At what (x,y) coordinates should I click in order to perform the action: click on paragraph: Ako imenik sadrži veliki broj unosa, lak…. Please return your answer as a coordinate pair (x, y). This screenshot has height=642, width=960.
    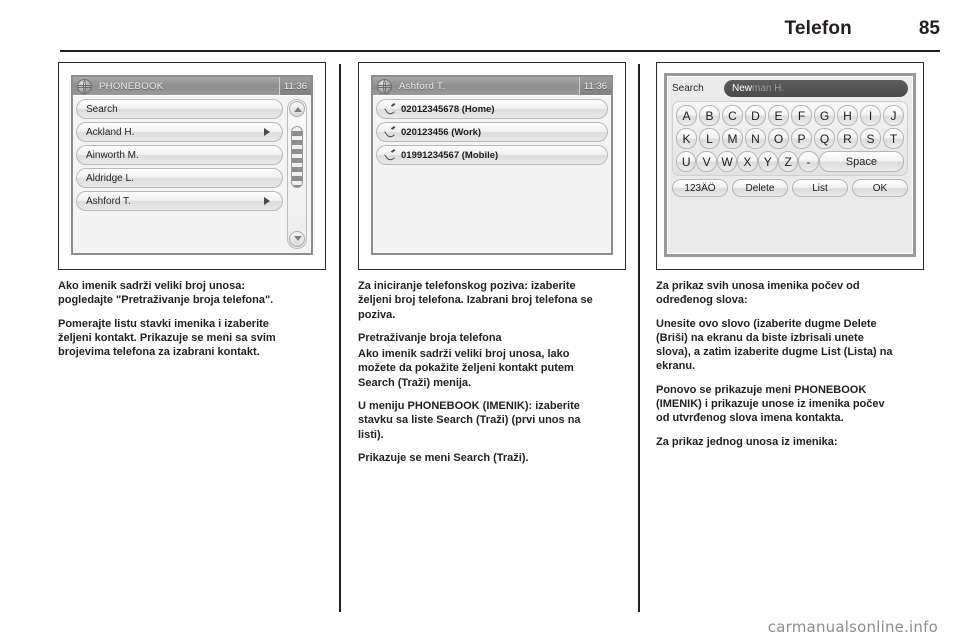
    Looking at the image, I should click on (466, 368).